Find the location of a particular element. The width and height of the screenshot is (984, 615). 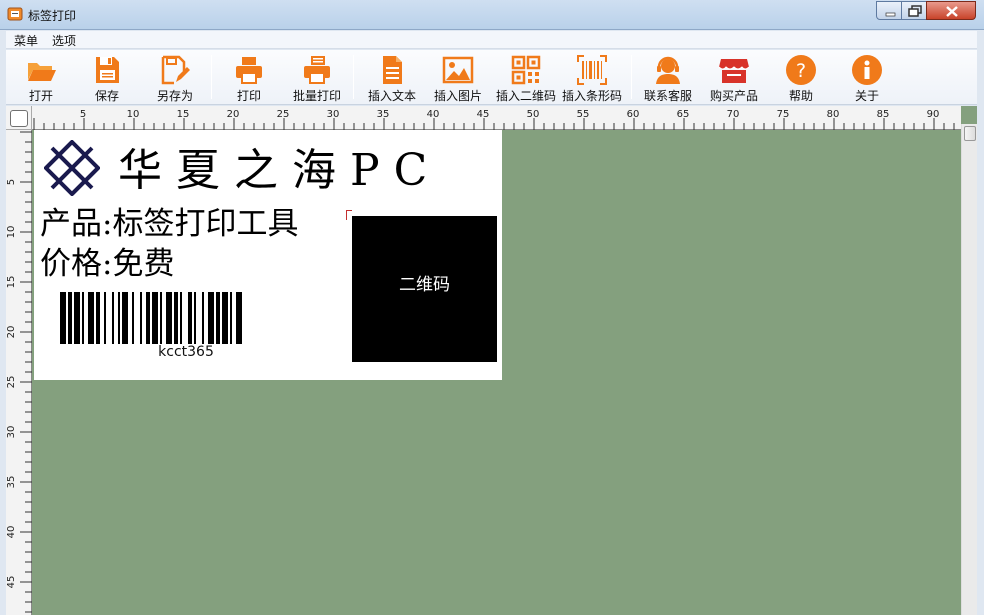

logo-icon is located at coordinates (72, 168).